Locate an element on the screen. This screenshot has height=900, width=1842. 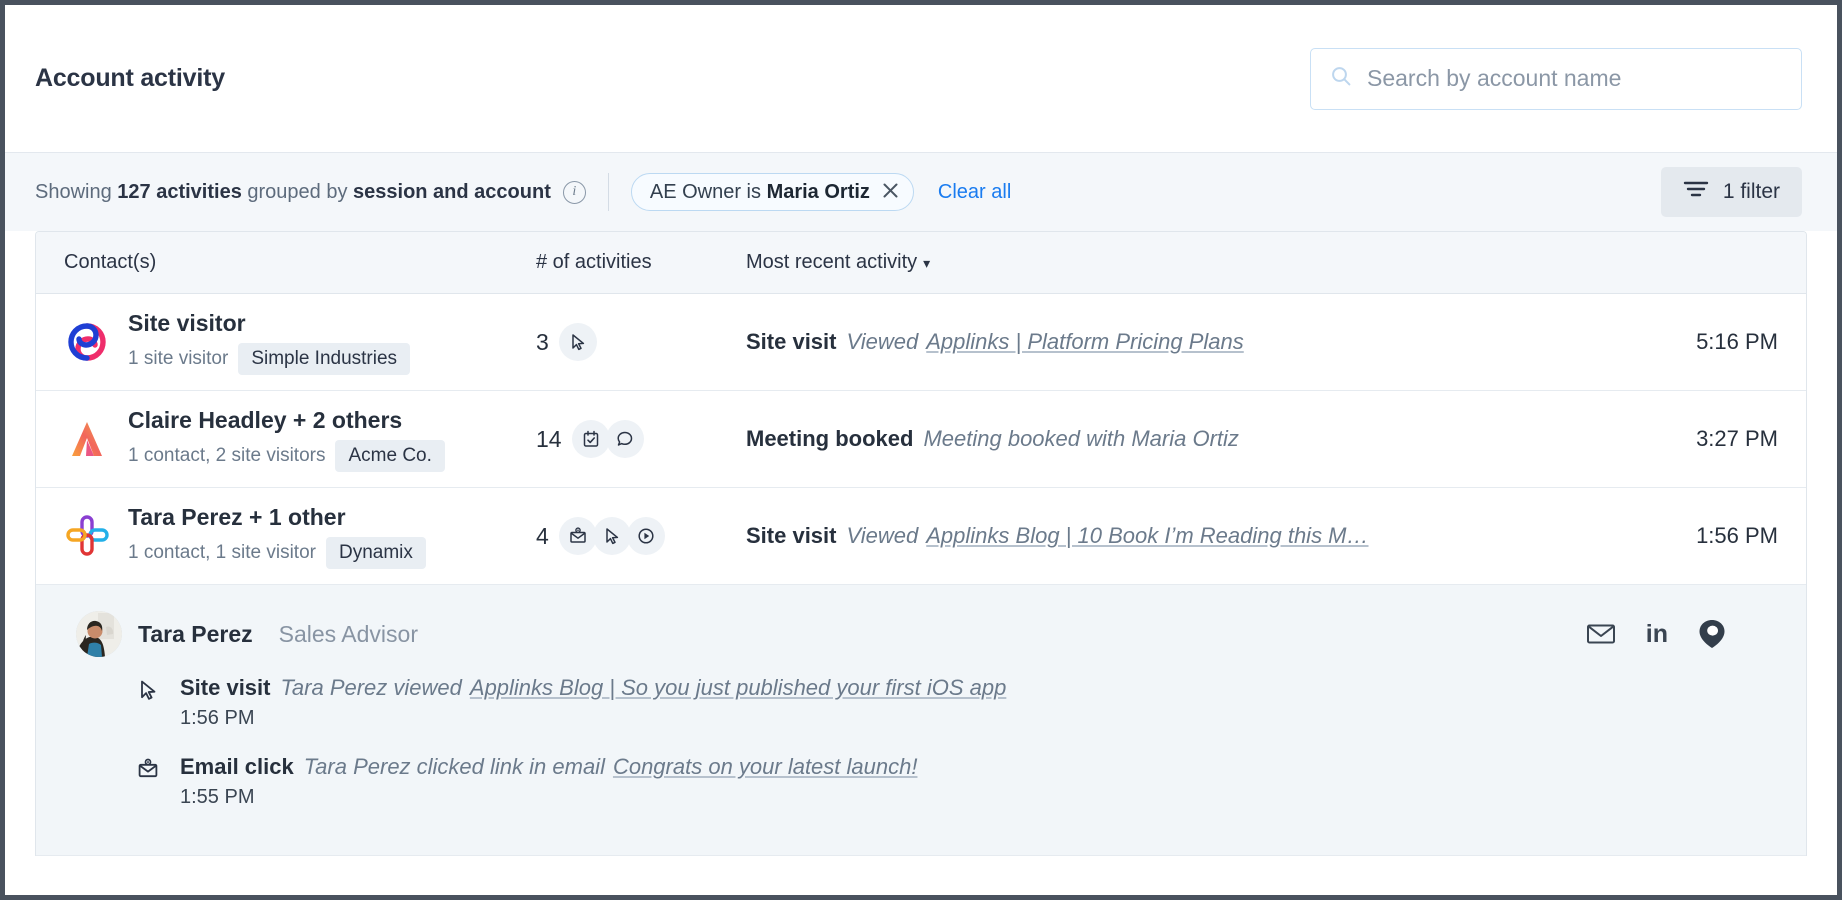
filter-chip-value: Maria Ortiz is located at coordinates (818, 191).